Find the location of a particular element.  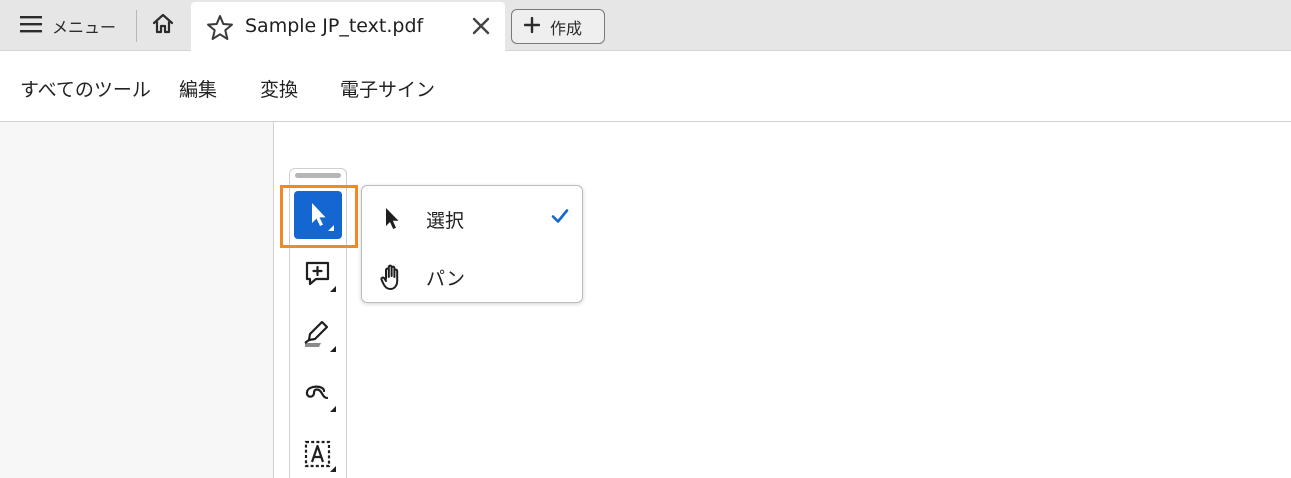

menu-item-pan-label: パン is located at coordinates (445, 279).